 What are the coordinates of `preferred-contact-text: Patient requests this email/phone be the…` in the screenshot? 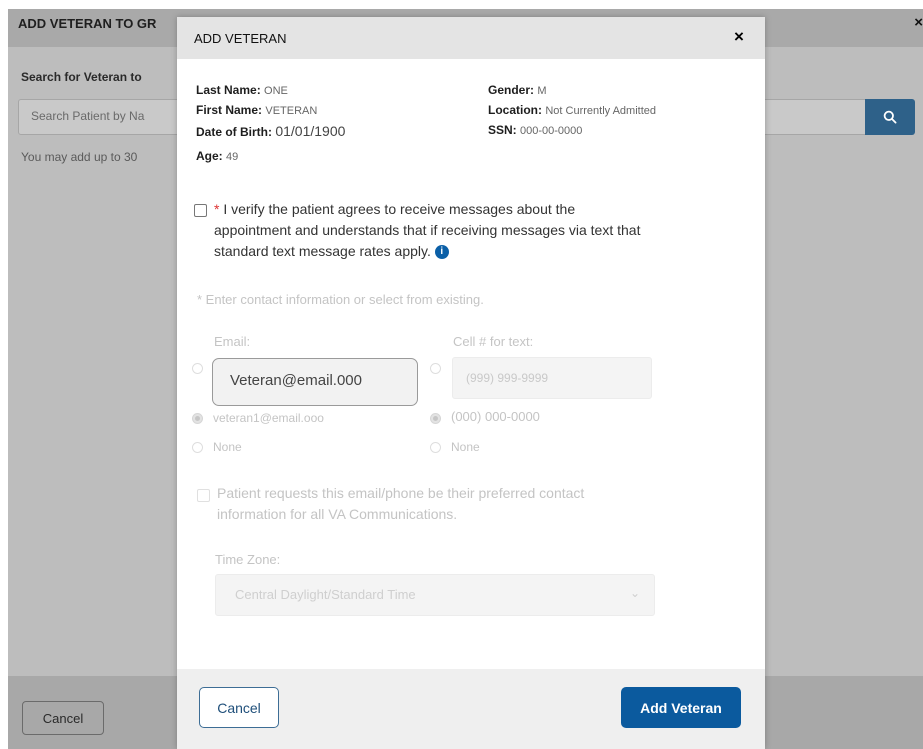 It's located at (401, 503).